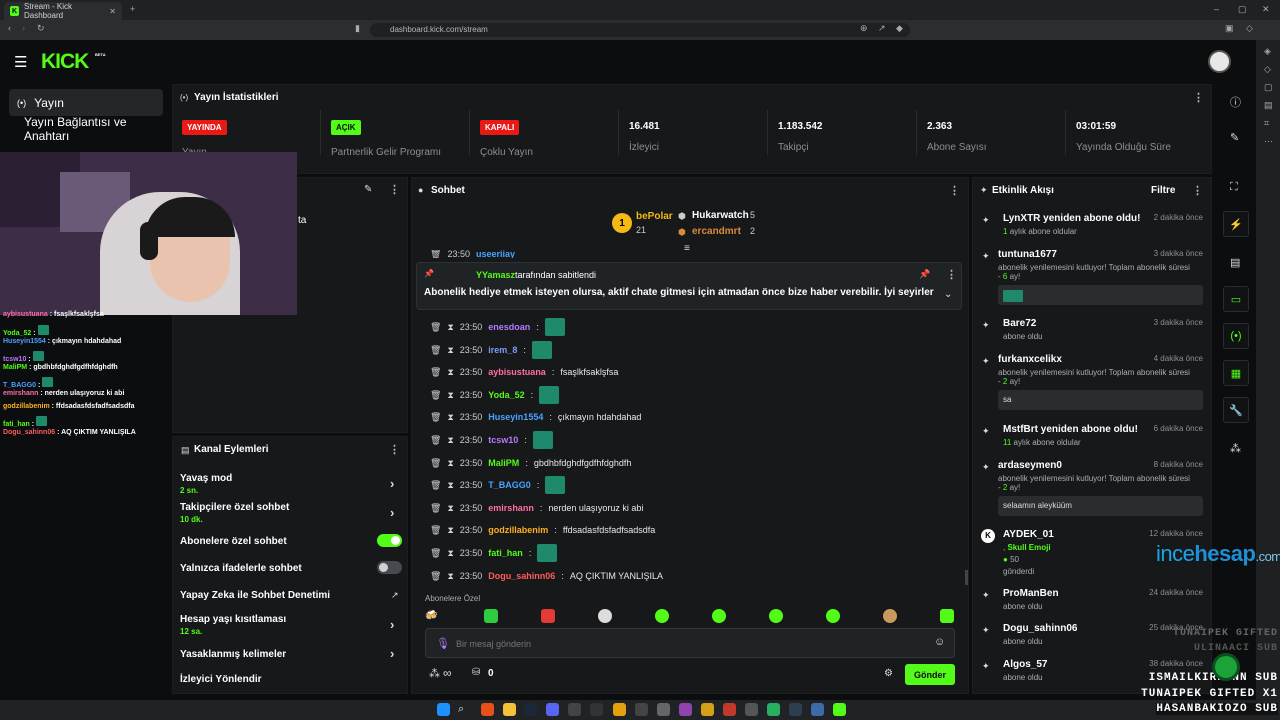 The width and height of the screenshot is (1280, 720). What do you see at coordinates (233, 654) in the screenshot?
I see `banned-words-item: Yasaklanmış kelimeler` at bounding box center [233, 654].